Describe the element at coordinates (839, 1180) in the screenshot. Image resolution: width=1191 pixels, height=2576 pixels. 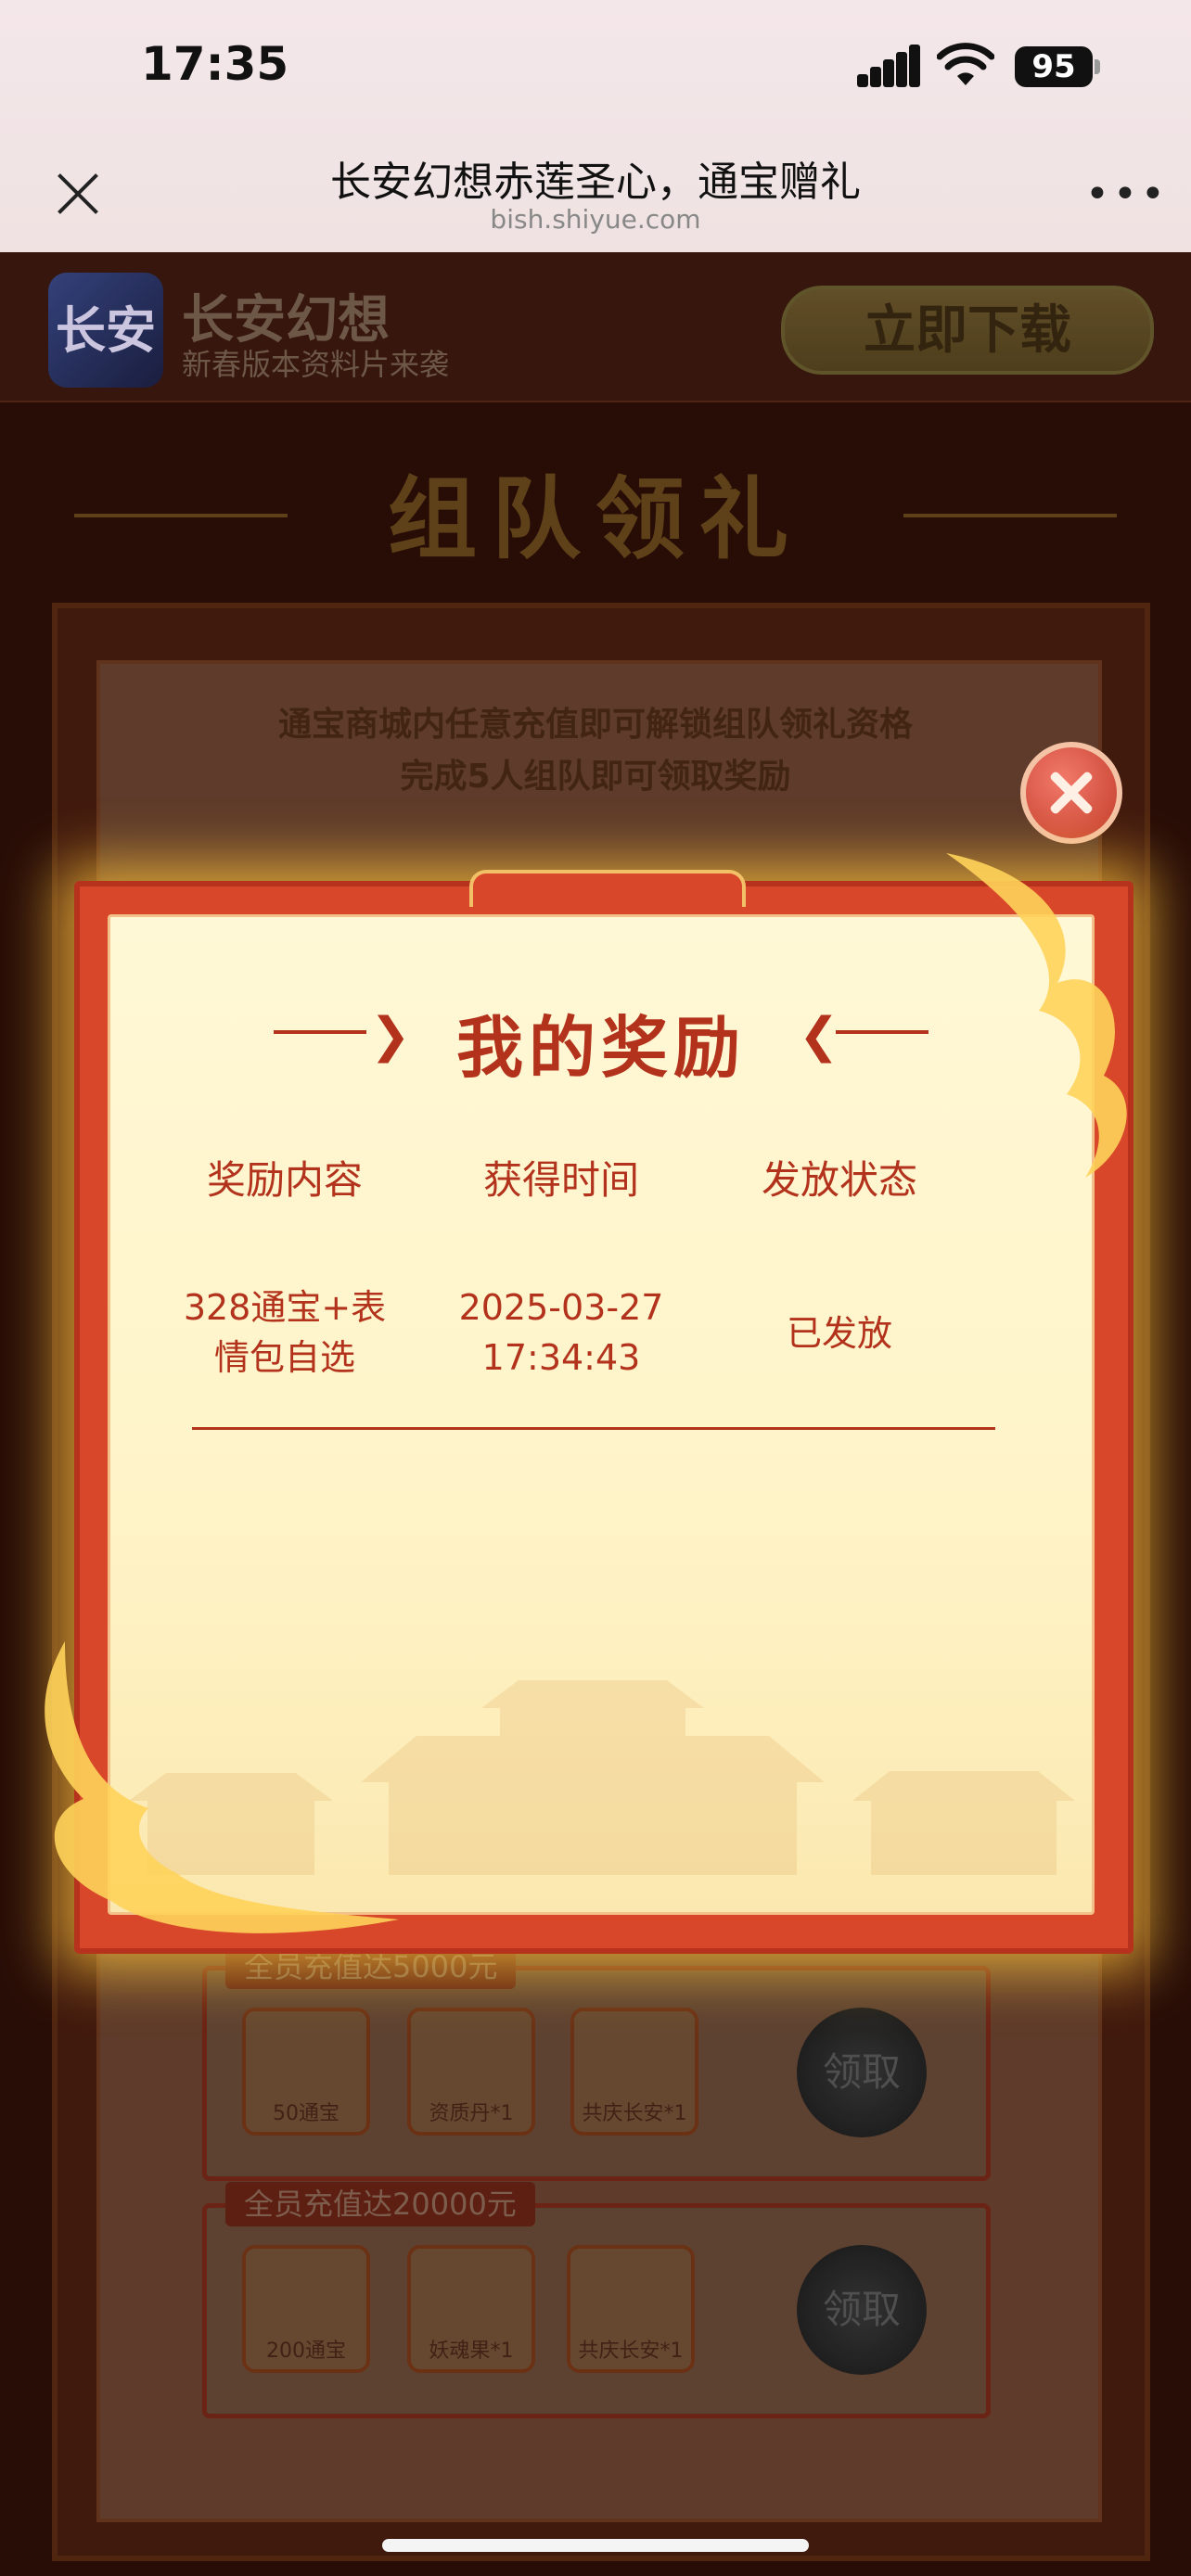
I see `column-header-status: 发放状态` at that location.